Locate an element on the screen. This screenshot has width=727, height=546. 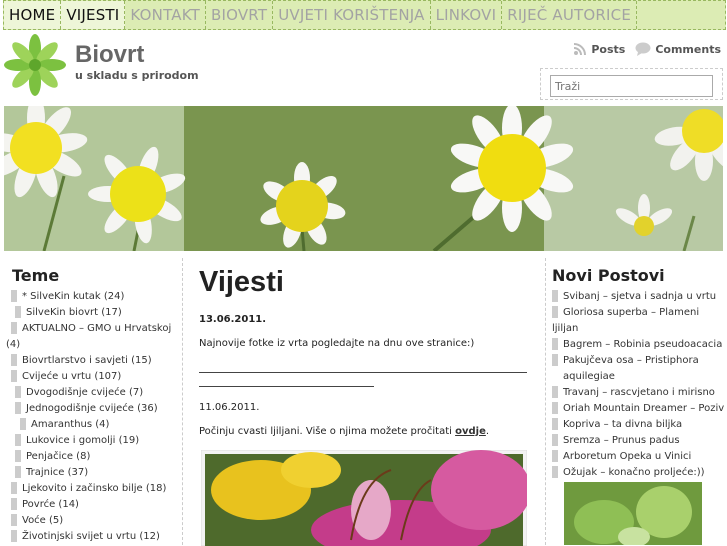
search-input is located at coordinates (631, 86).